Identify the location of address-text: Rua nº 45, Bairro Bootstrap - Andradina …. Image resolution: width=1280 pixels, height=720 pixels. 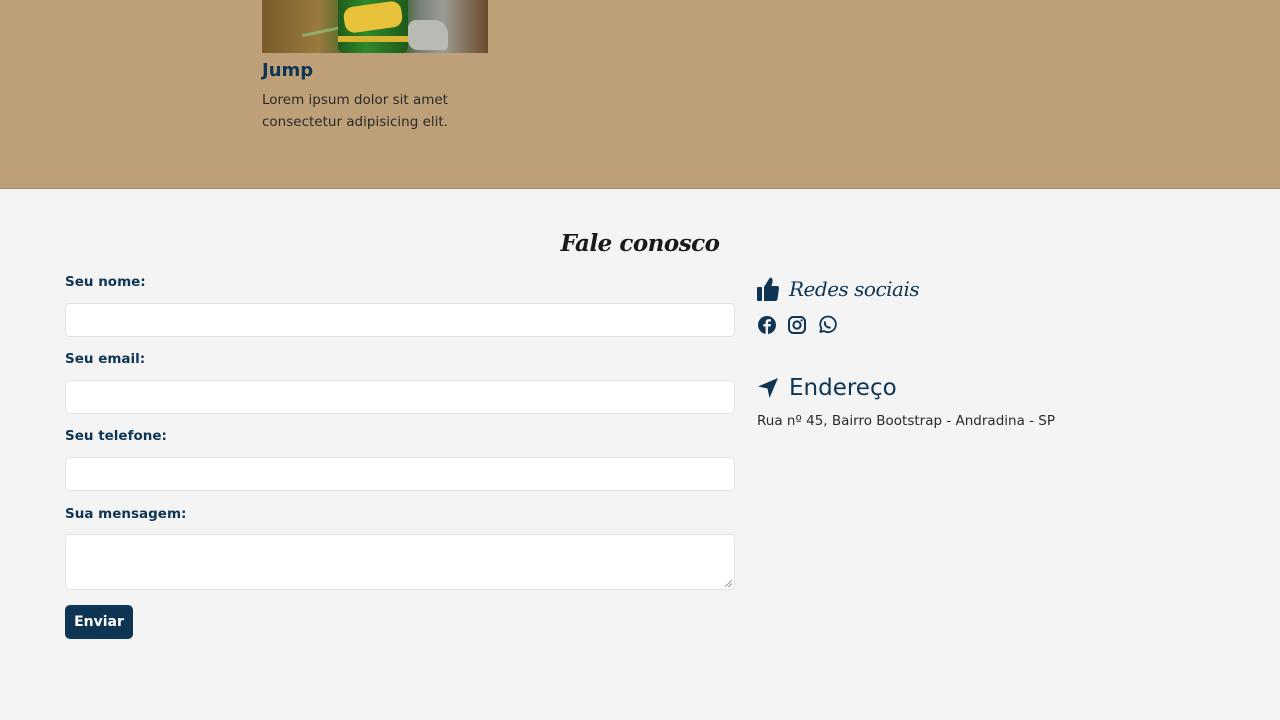
(906, 421).